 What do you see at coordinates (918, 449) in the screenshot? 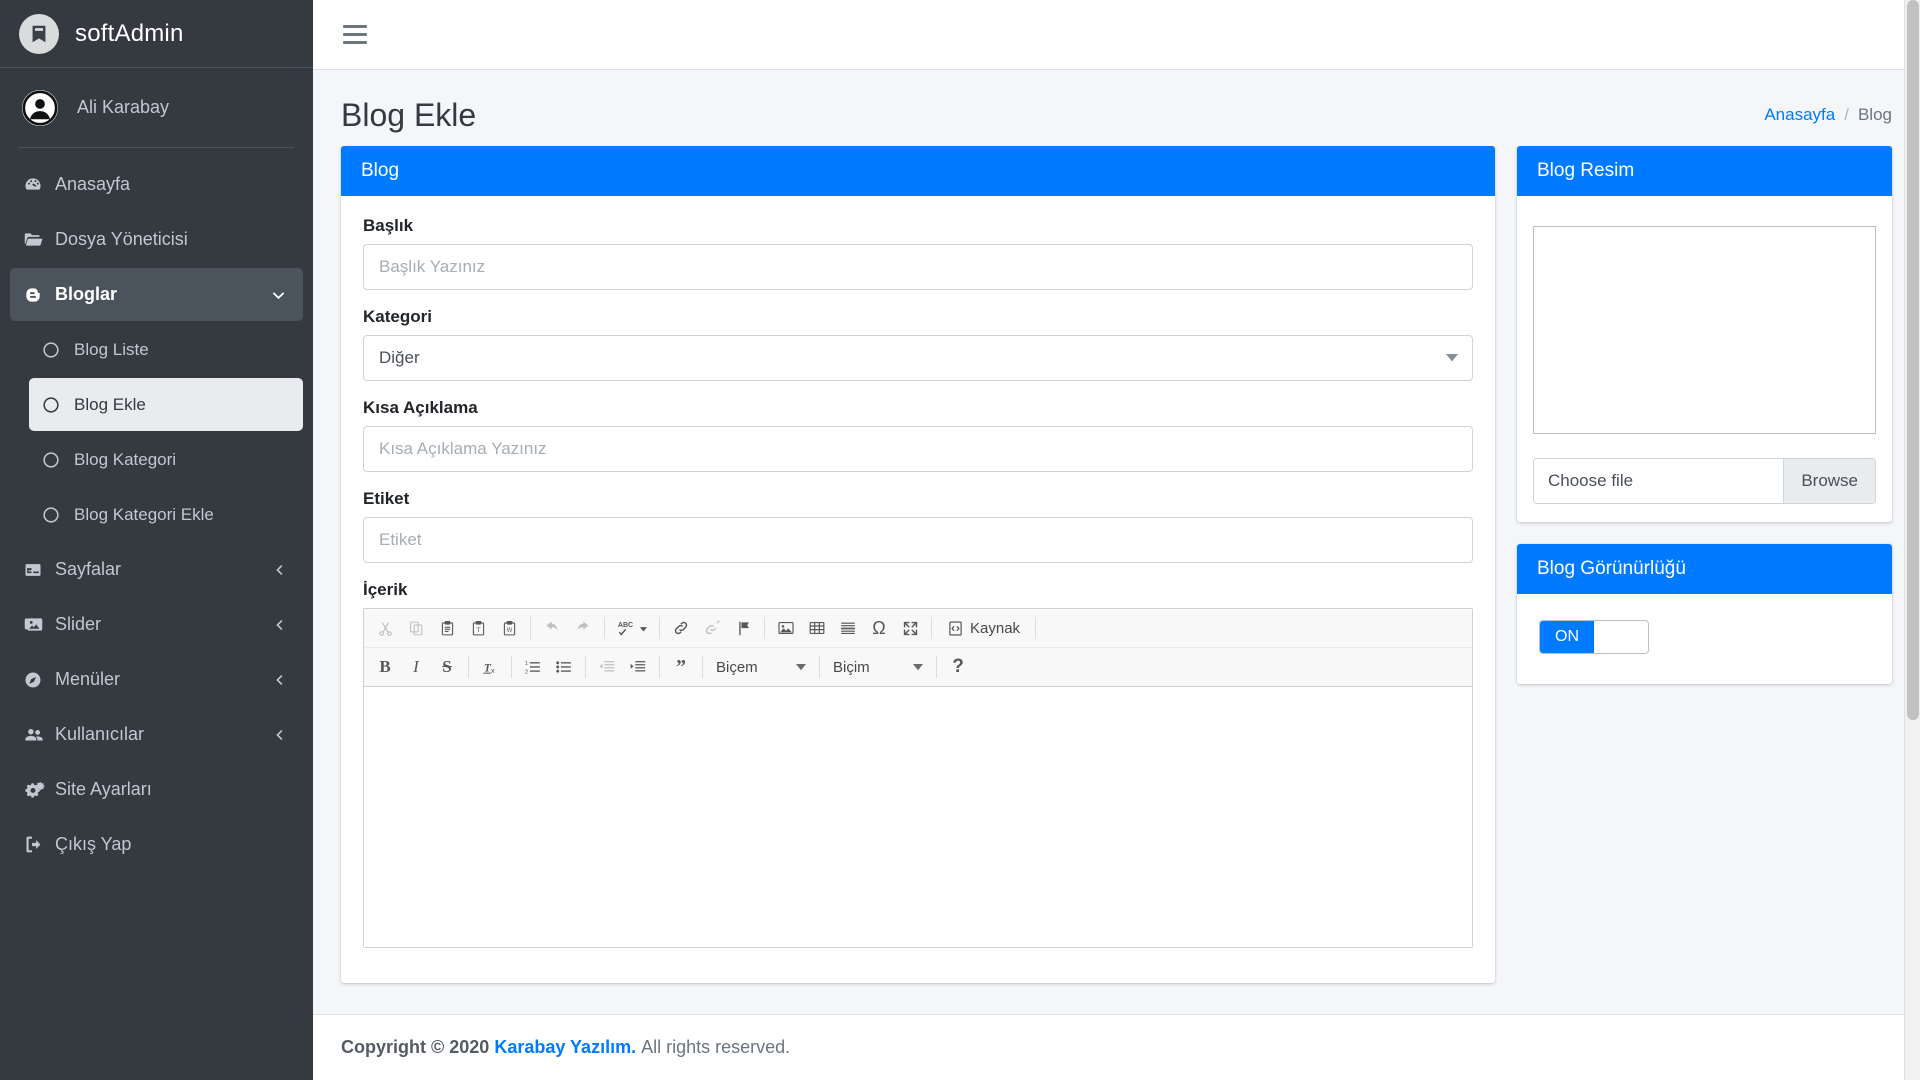
I see `kisa-aciklama-input: Kısa Açıklama Yazınız` at bounding box center [918, 449].